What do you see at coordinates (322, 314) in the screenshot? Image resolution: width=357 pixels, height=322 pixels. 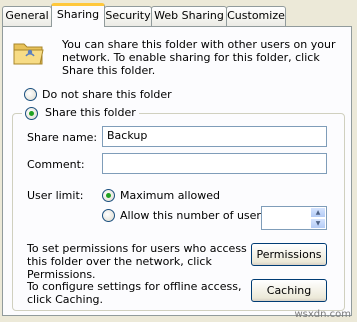 I see `watermark: wsxdn.com` at bounding box center [322, 314].